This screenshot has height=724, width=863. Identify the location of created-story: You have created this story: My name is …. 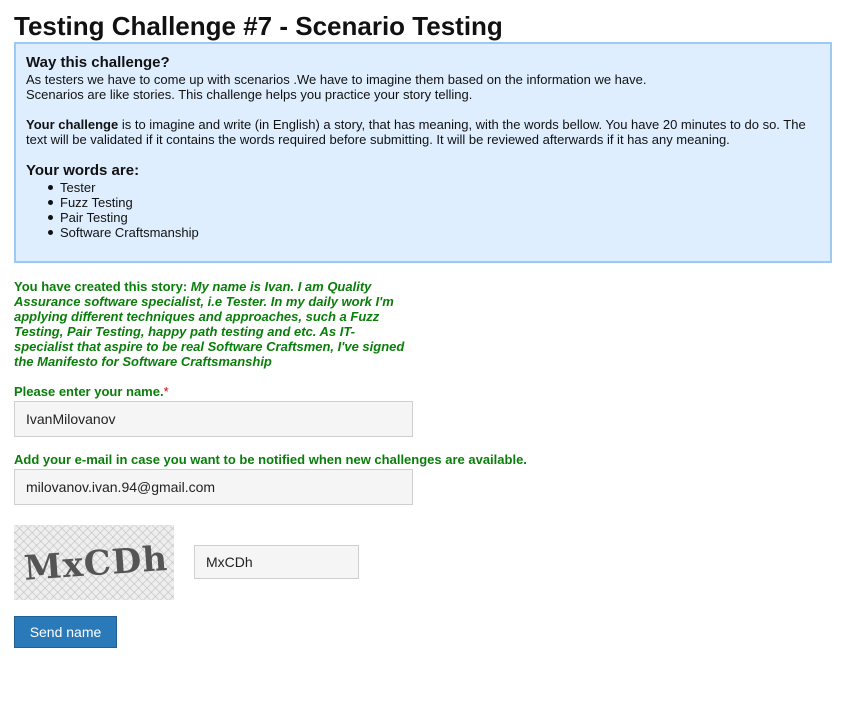
(214, 324).